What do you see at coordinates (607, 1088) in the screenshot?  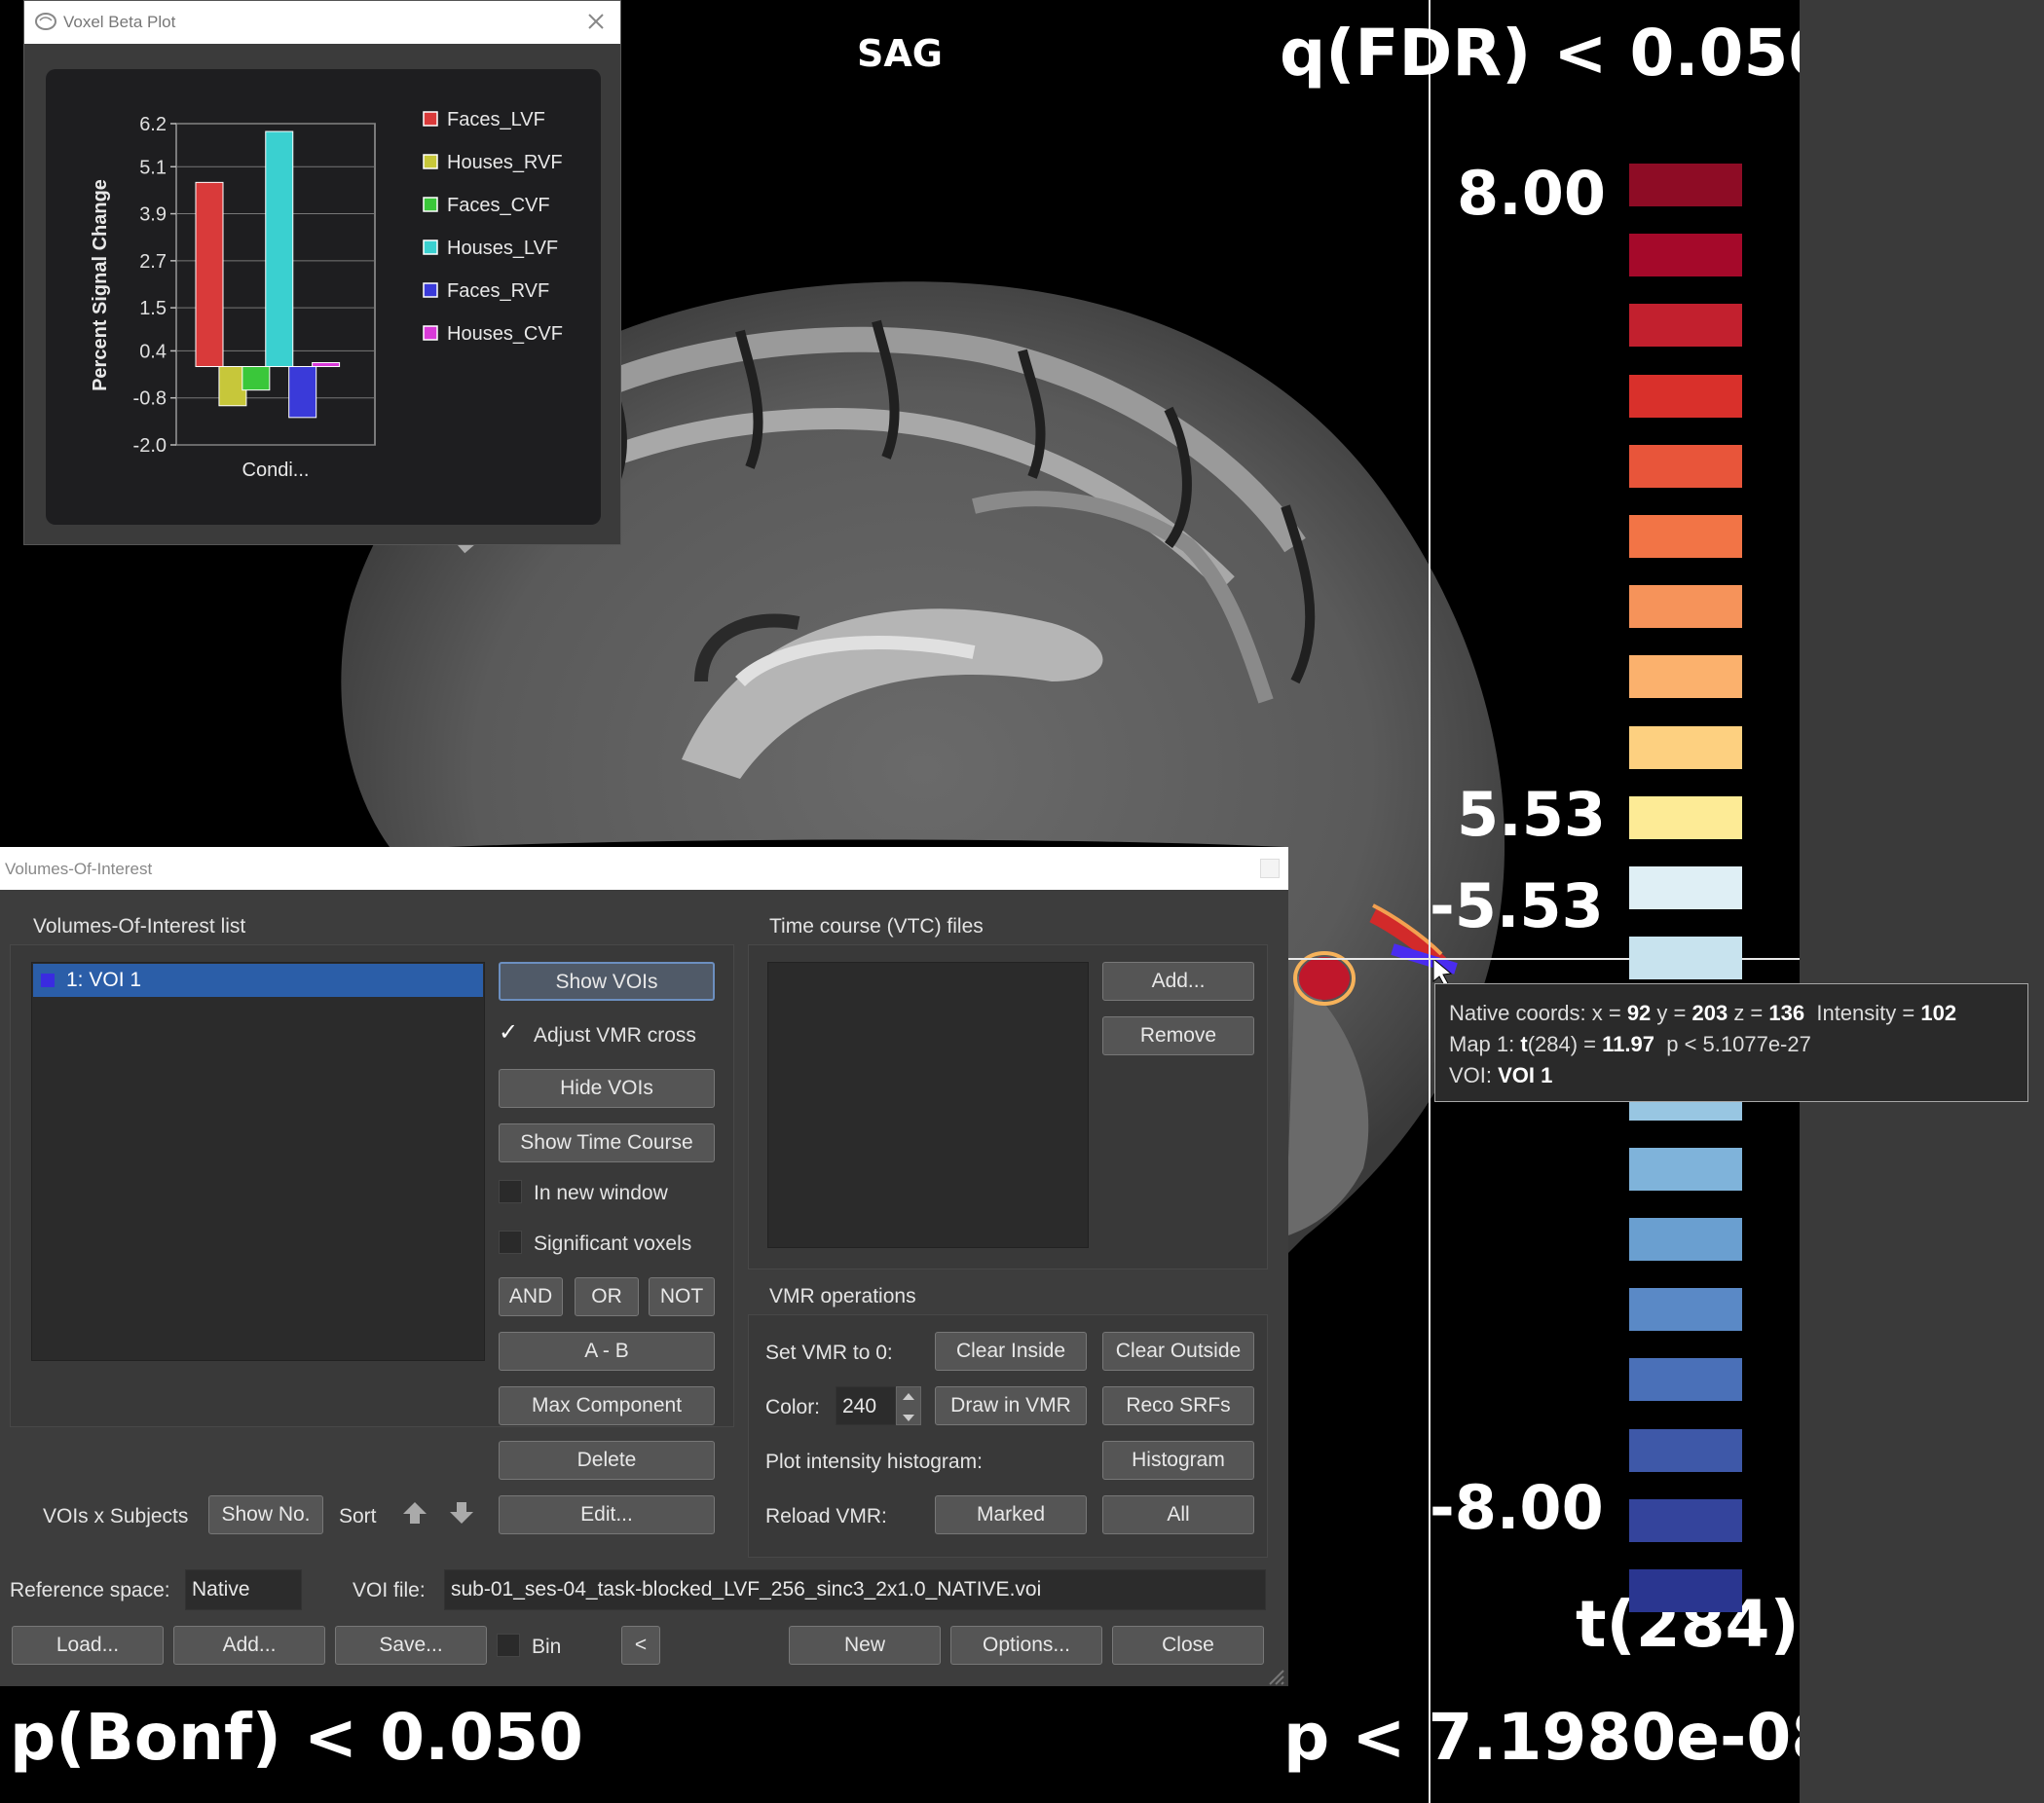 I see `hide-vois-button: Hide VOIs` at bounding box center [607, 1088].